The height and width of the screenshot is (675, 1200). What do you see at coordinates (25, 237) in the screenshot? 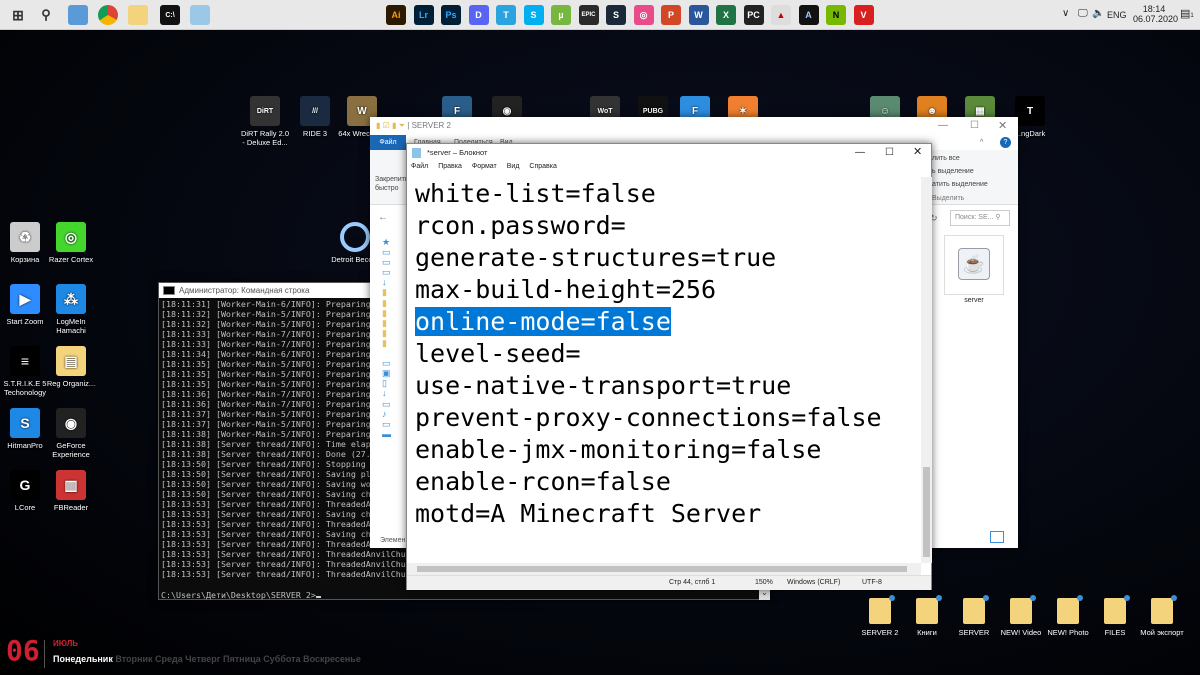
I see `app-icon: ♻` at bounding box center [25, 237].